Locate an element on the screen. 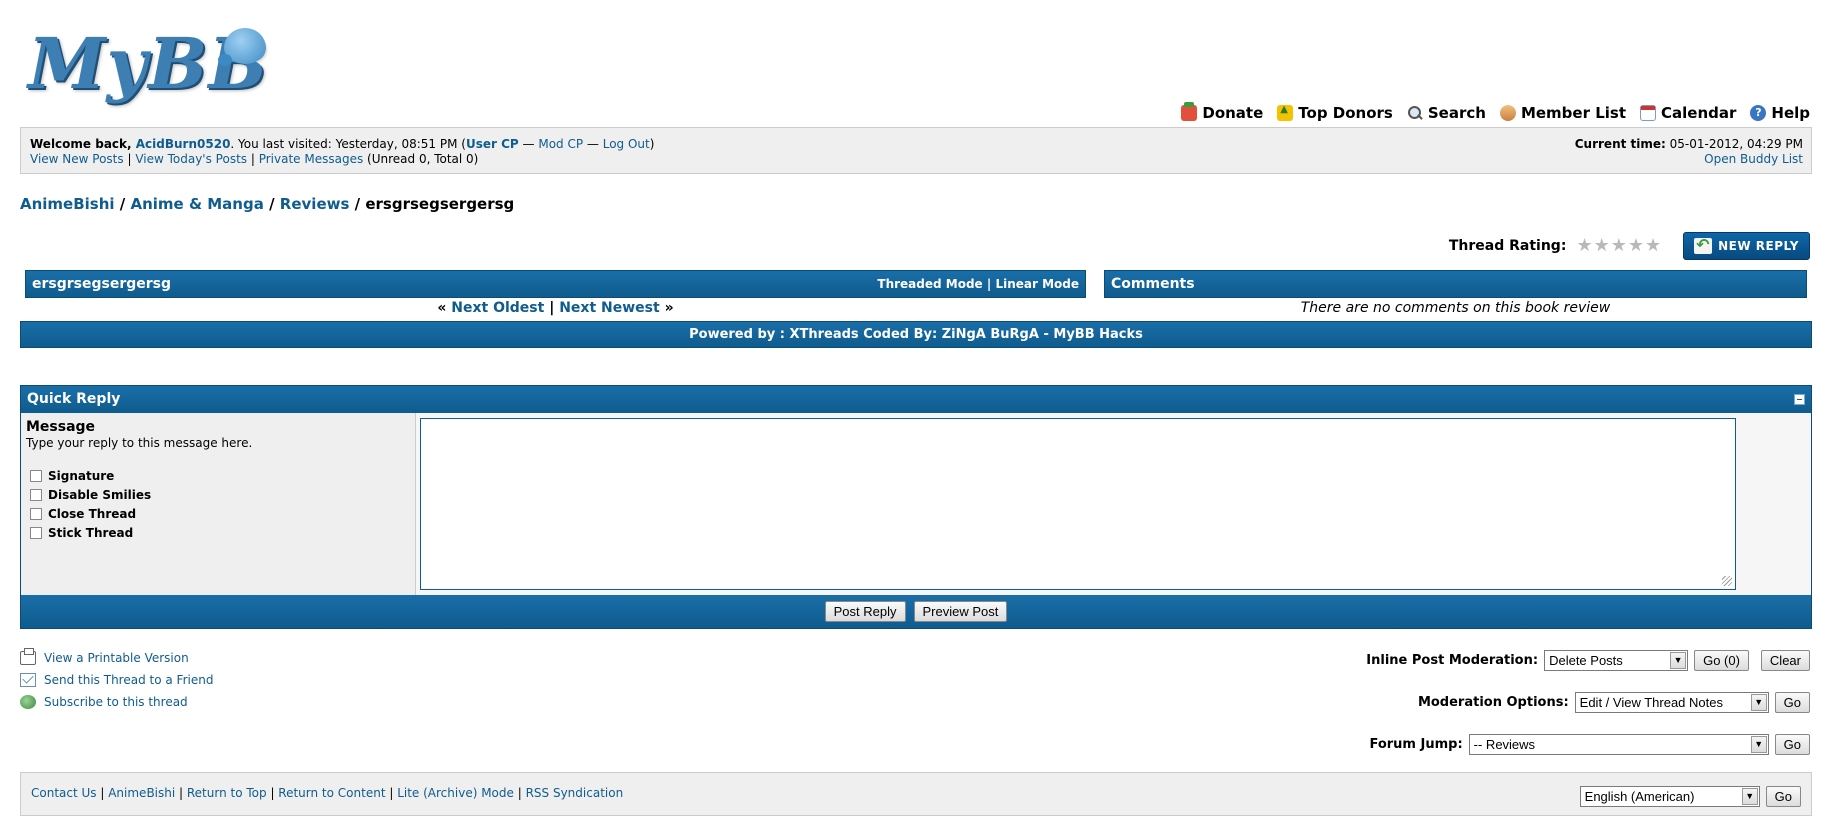 This screenshot has height=816, width=1830. resize-grip-icon is located at coordinates (1727, 581).